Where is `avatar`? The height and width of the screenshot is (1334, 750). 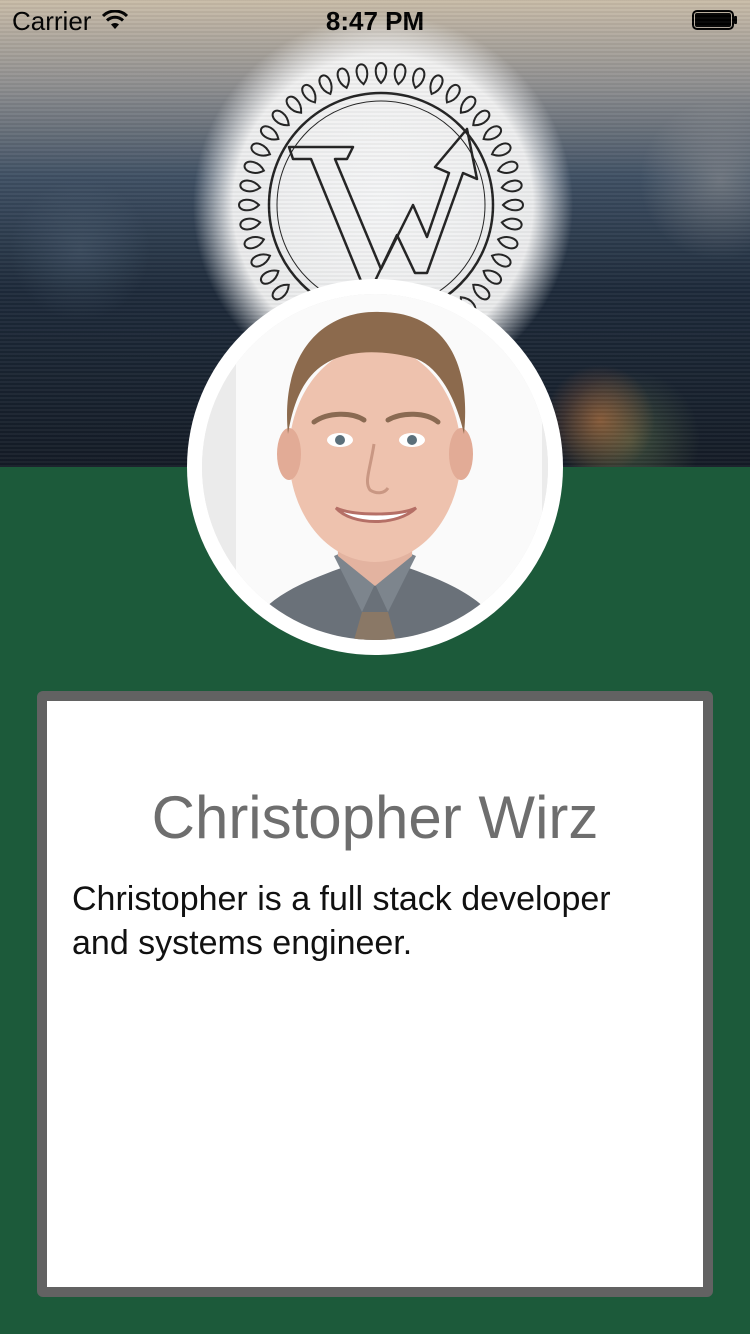 avatar is located at coordinates (375, 467).